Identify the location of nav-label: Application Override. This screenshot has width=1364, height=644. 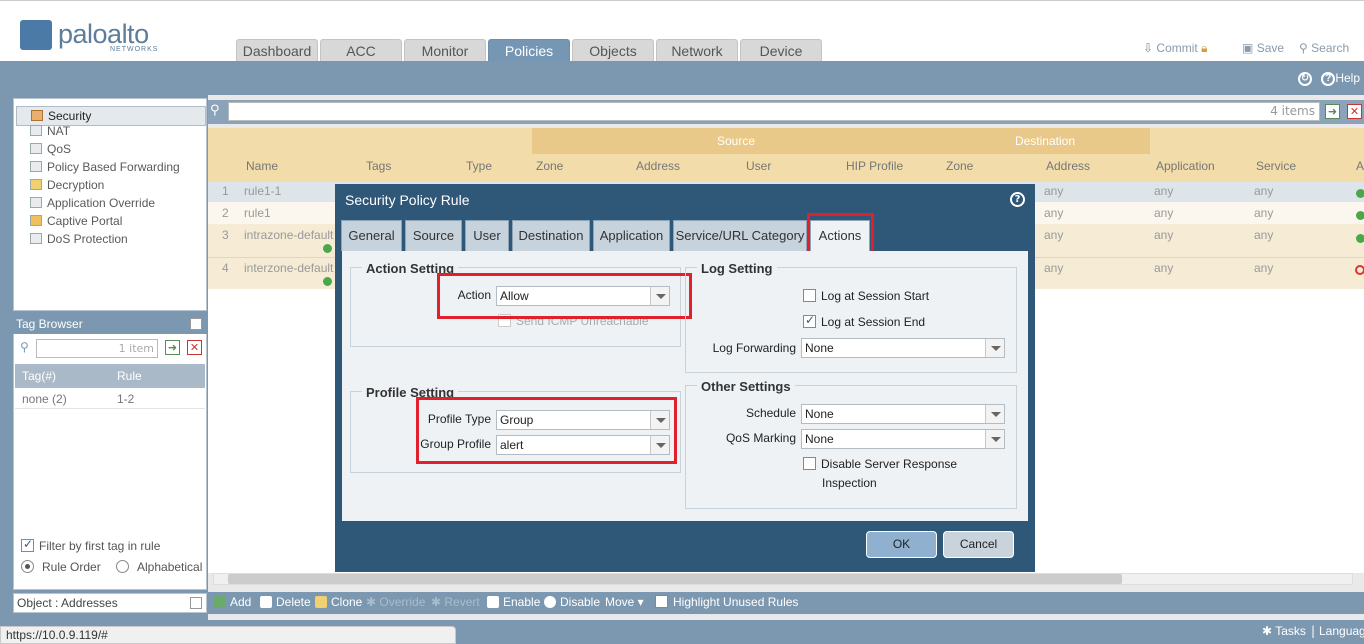
(101, 203).